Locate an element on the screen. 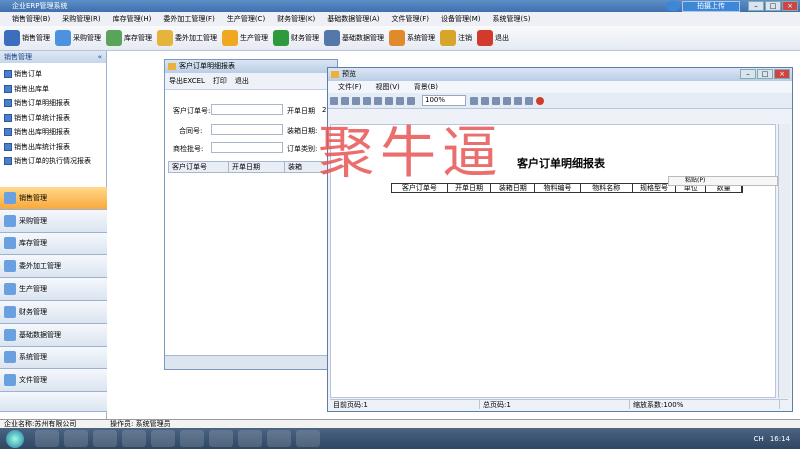  nav-label: 生产管理 is located at coordinates (33, 289).